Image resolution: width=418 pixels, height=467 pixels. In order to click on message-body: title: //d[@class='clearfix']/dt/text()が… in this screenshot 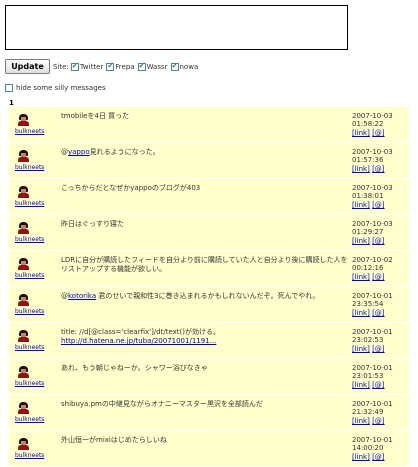, I will do `click(140, 332)`.